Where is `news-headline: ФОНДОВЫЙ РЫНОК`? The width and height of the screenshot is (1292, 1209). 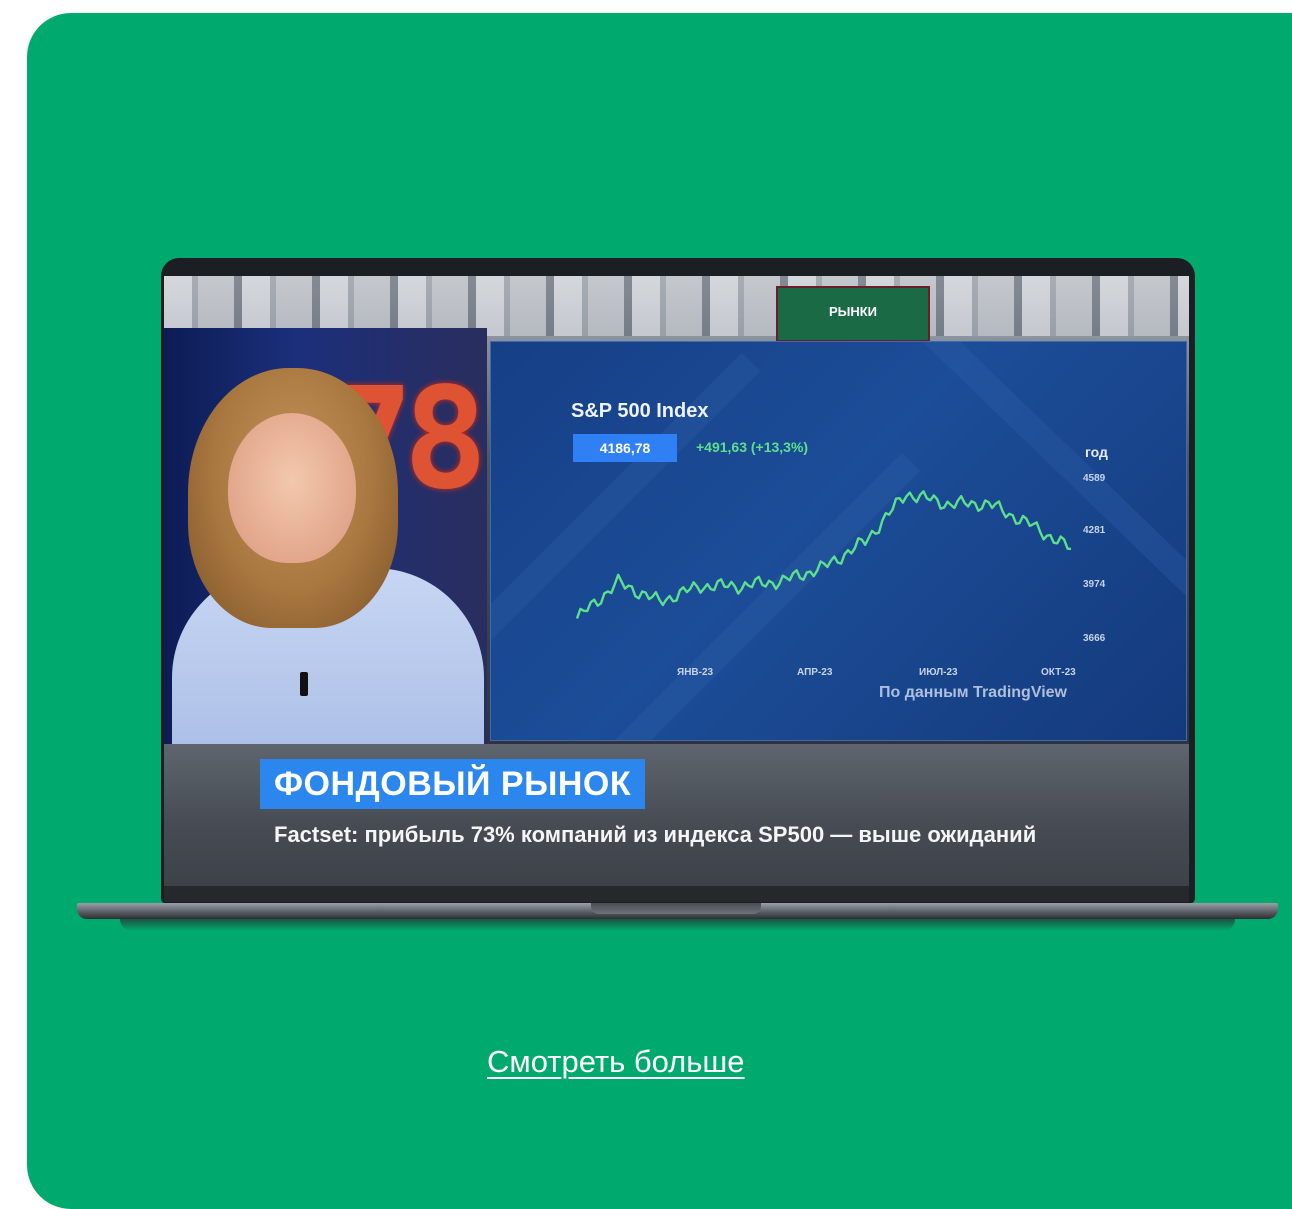
news-headline: ФОНДОВЫЙ РЫНОК is located at coordinates (453, 784).